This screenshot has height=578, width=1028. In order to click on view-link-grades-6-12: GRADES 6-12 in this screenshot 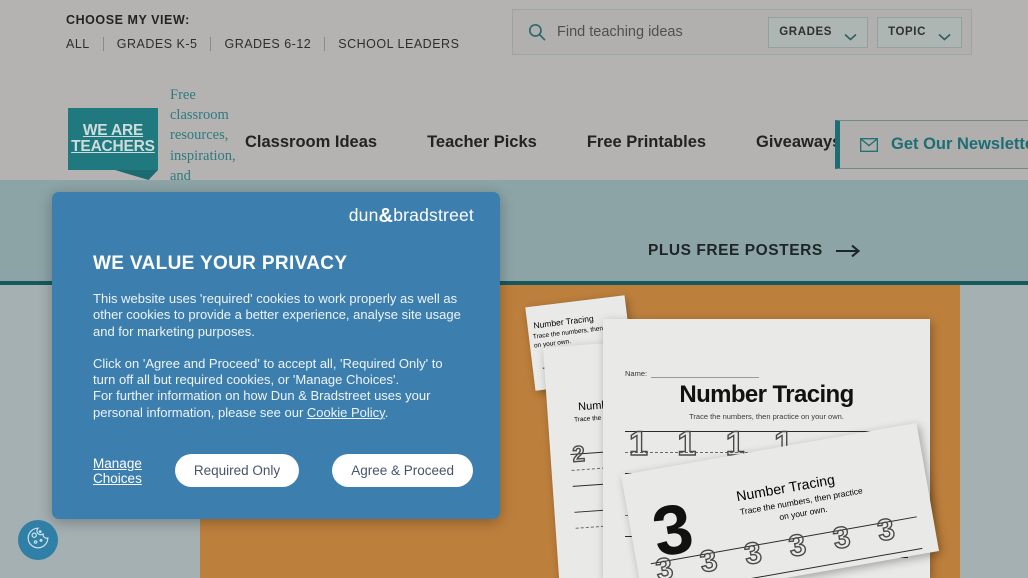, I will do `click(267, 44)`.